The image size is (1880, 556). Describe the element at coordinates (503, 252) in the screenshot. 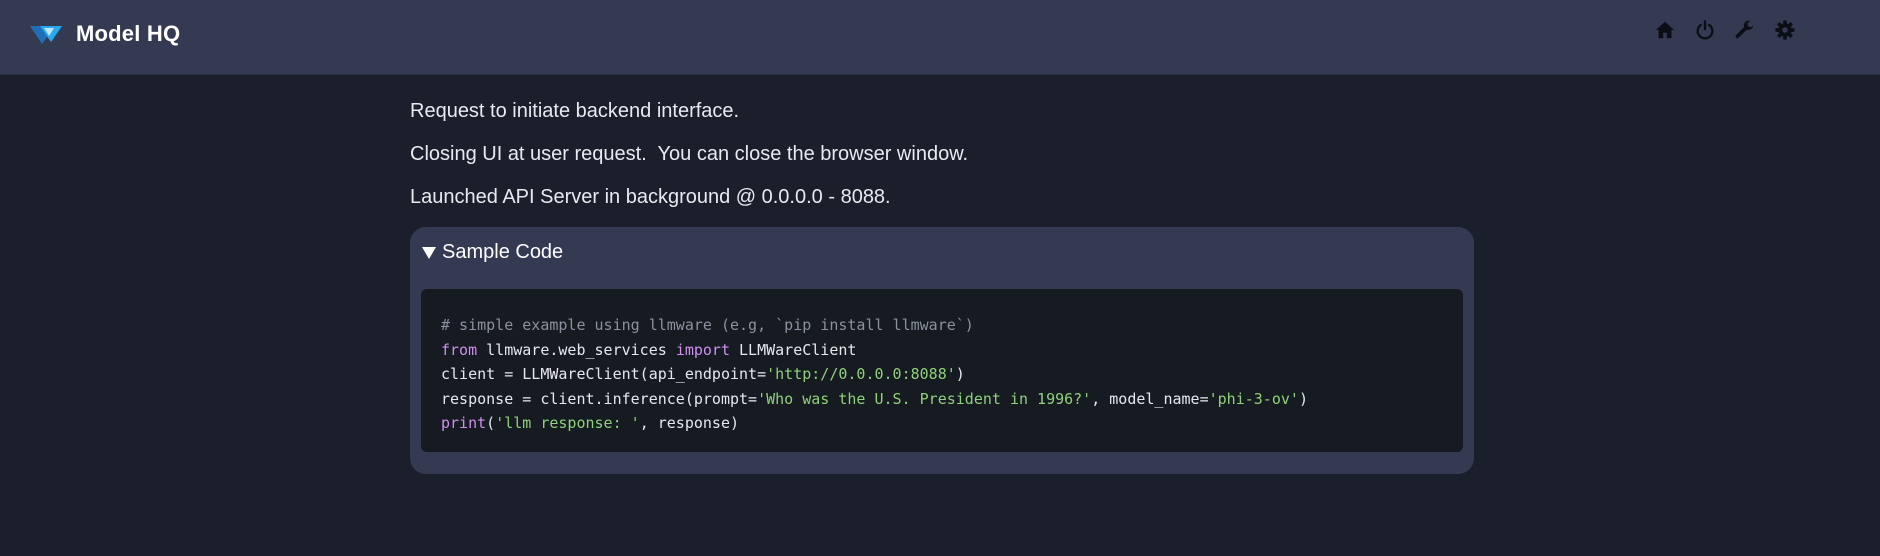

I see `sample-code-summary: Sample Code` at that location.